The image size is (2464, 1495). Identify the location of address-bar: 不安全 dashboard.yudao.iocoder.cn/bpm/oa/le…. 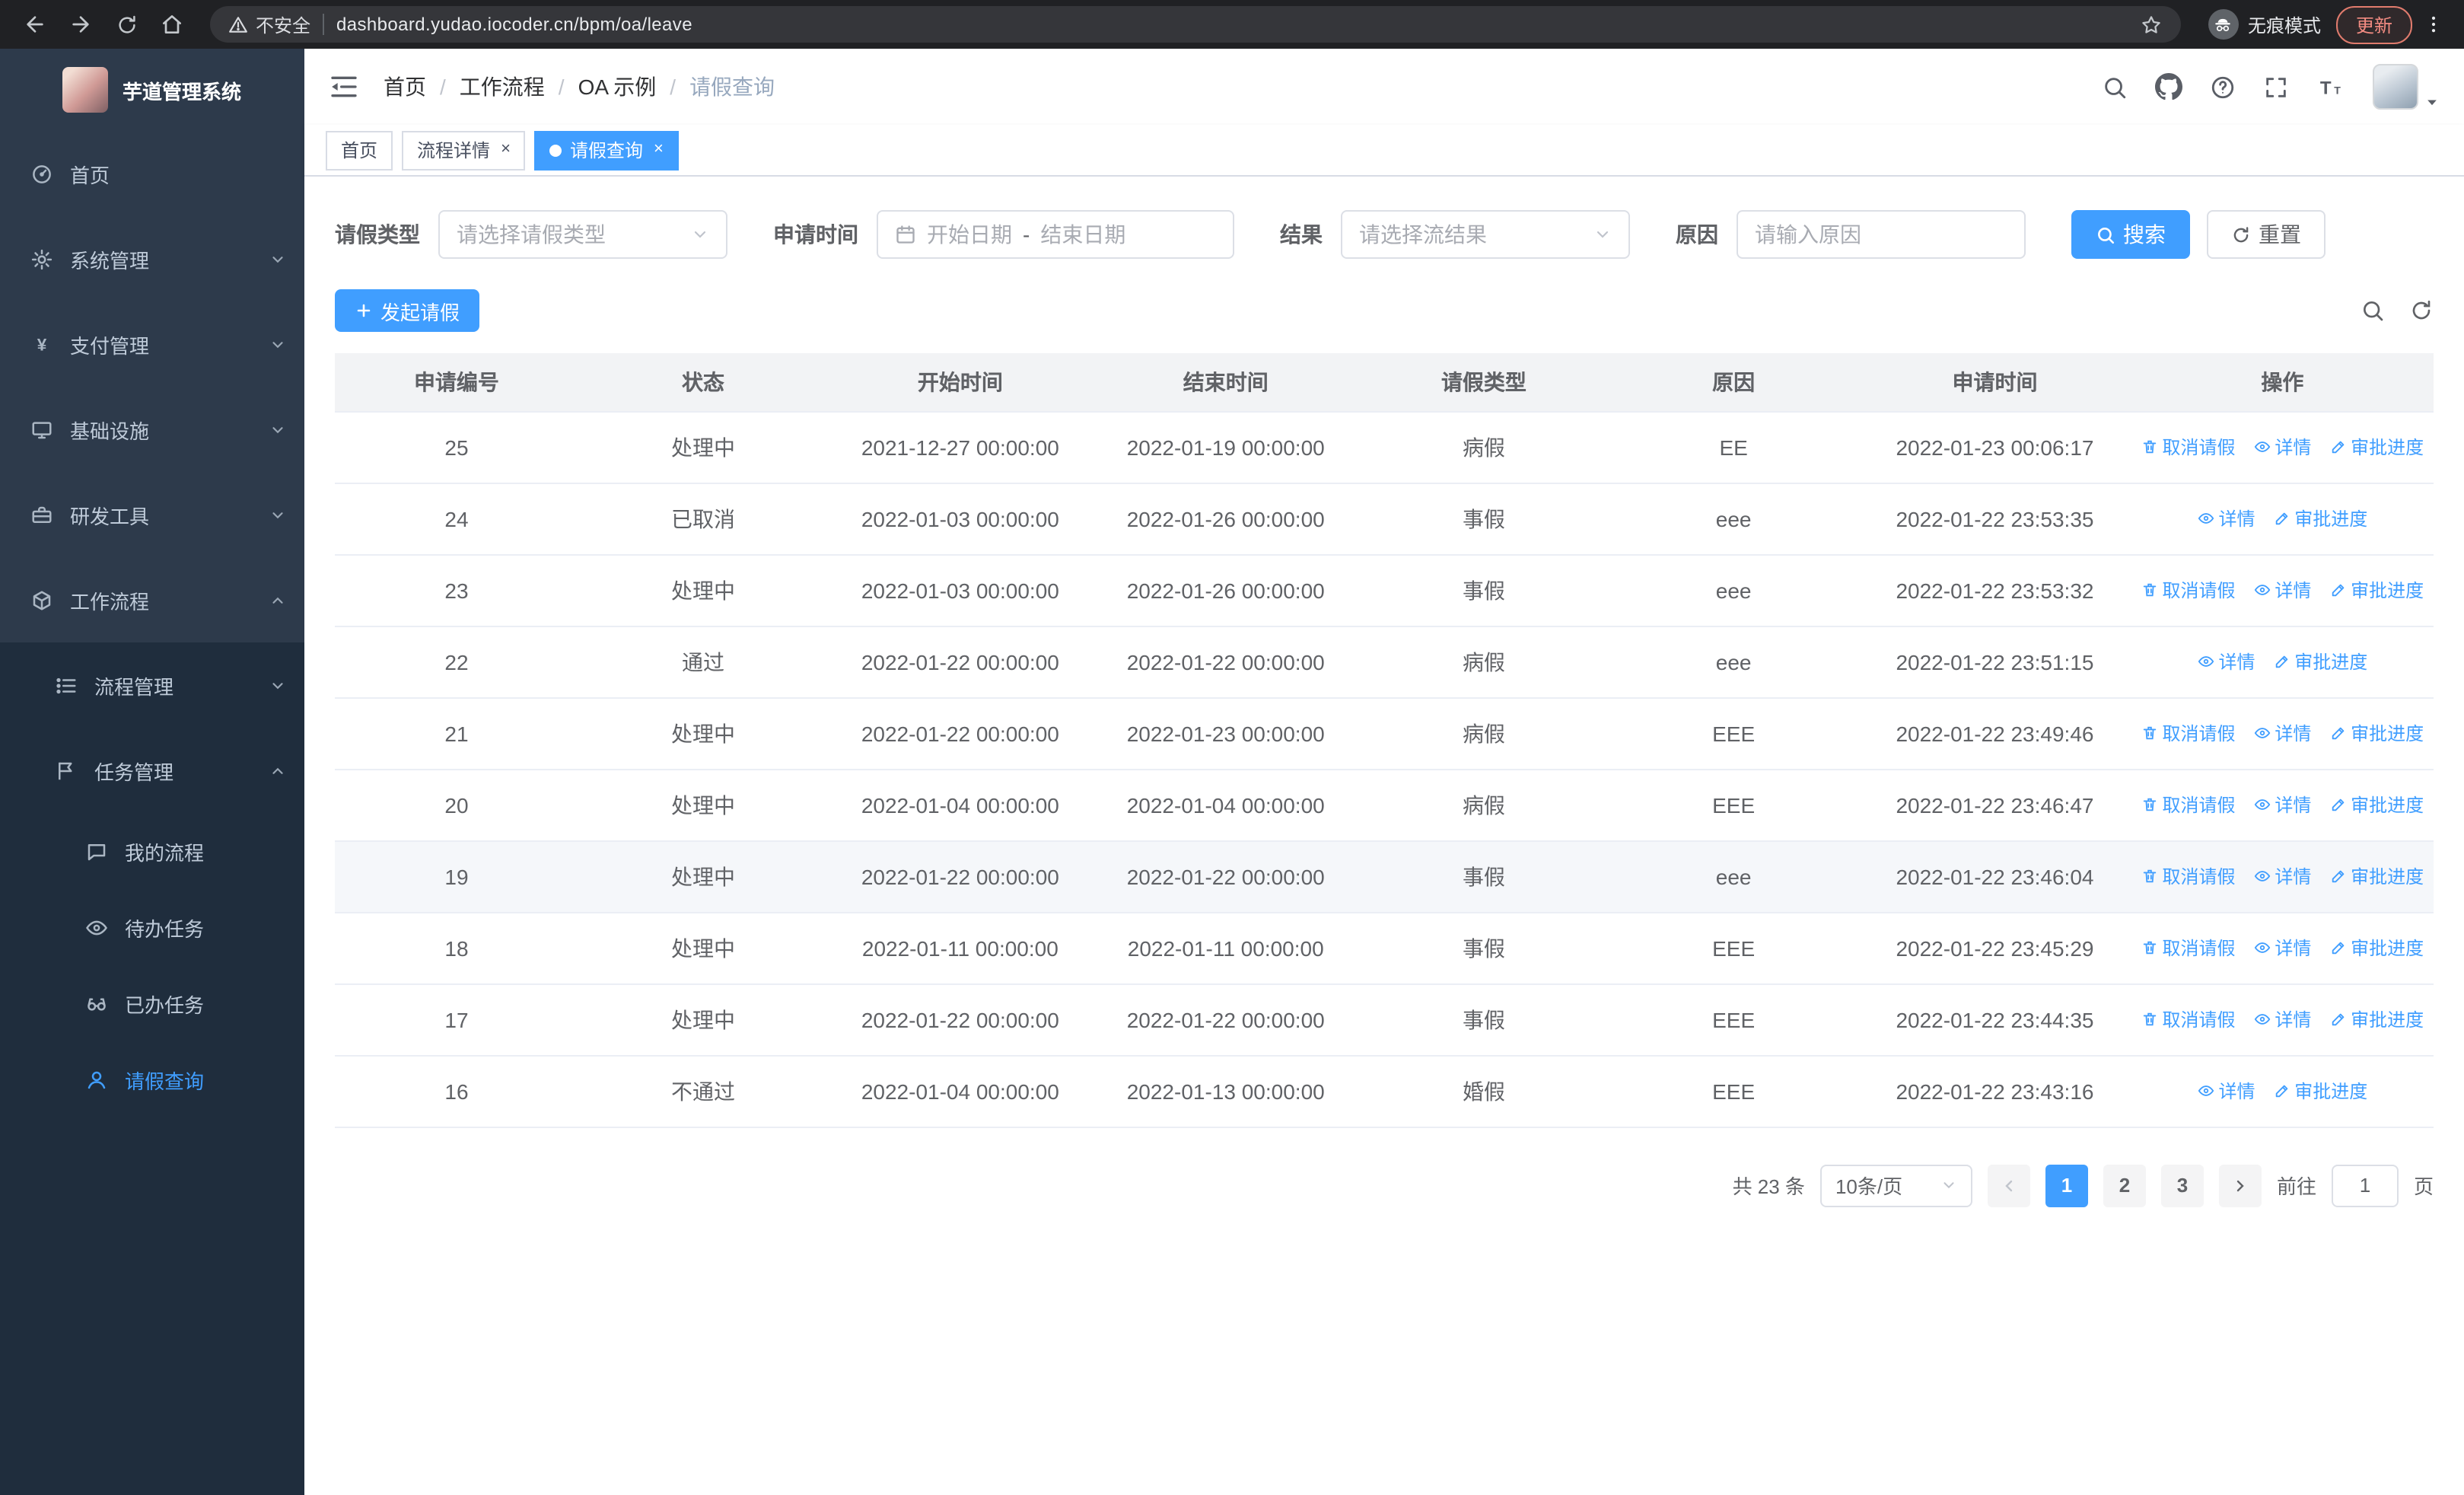
(1195, 25).